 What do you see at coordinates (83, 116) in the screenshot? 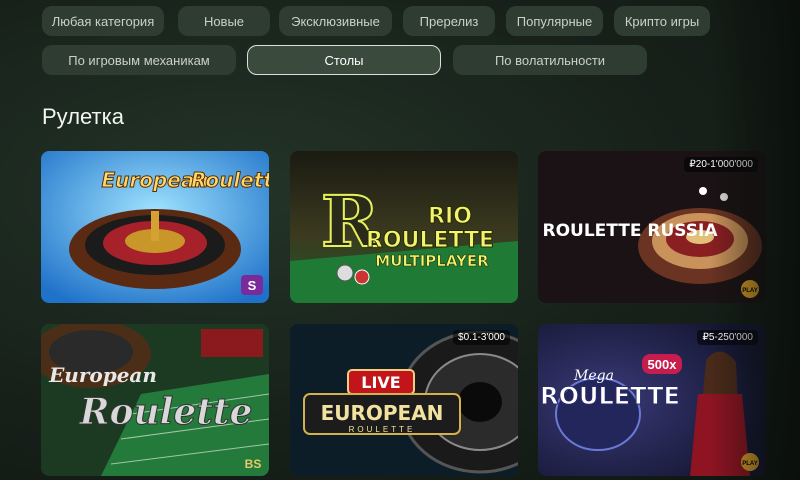
I see `section-title: Рулетка` at bounding box center [83, 116].